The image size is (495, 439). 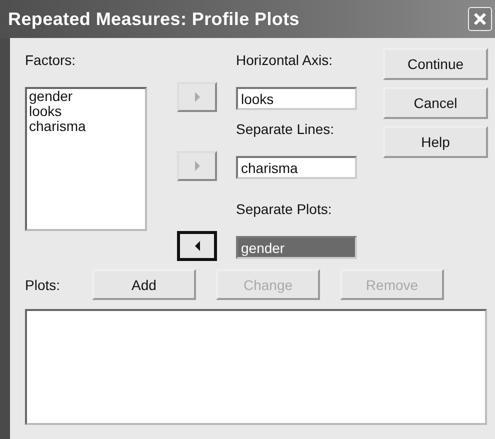 I want to click on dialog-button: Continue, so click(x=435, y=64).